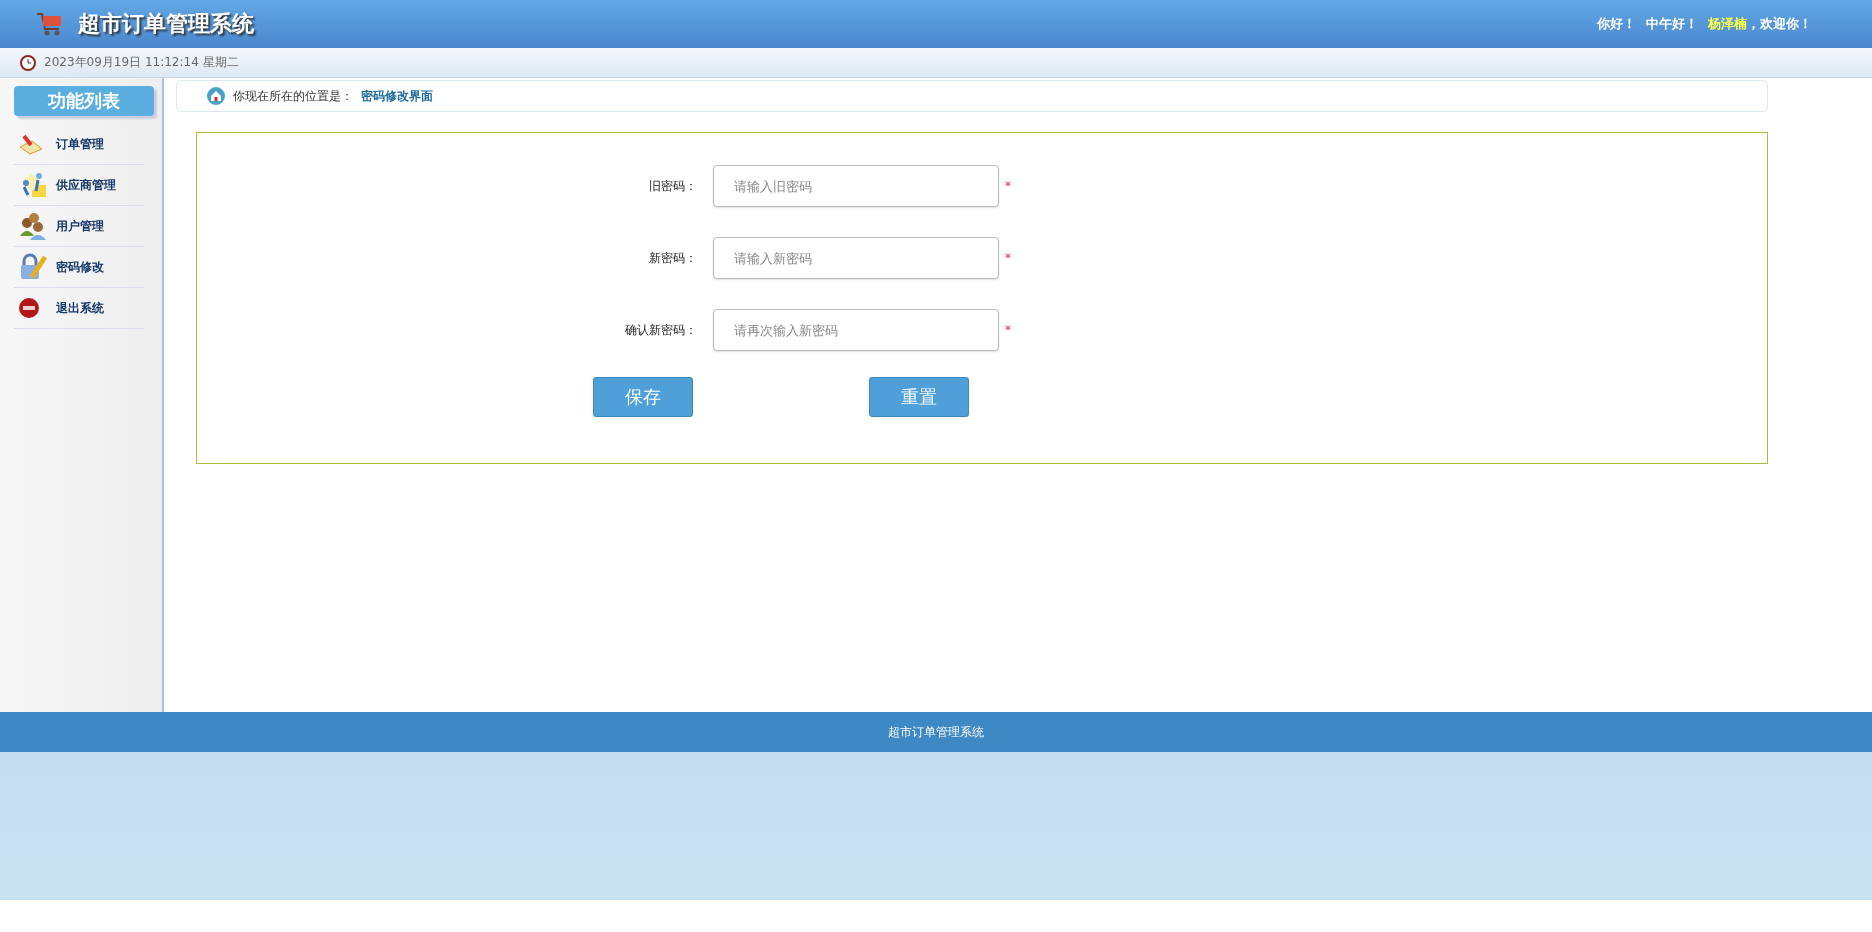 This screenshot has width=1872, height=932. Describe the element at coordinates (33, 226) in the screenshot. I see `users-icon` at that location.